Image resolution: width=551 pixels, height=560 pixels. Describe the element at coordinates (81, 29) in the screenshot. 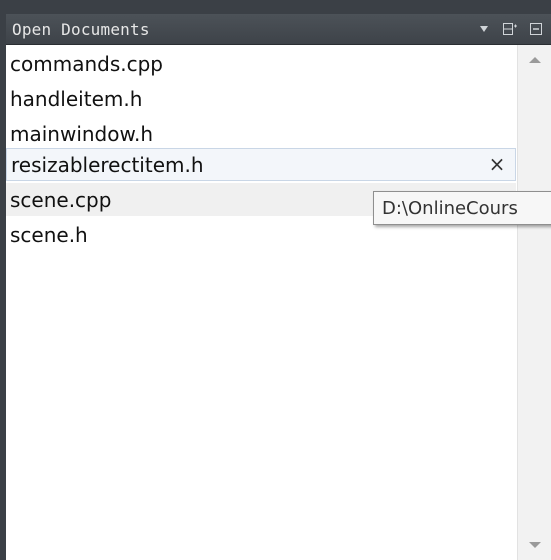

I see `pane-title: Open Documents` at that location.